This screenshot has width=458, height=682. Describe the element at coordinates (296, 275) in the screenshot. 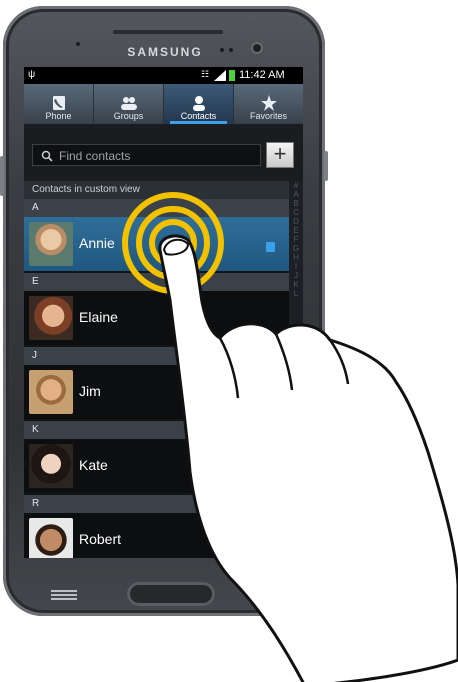

I see `index-letter: J` at that location.